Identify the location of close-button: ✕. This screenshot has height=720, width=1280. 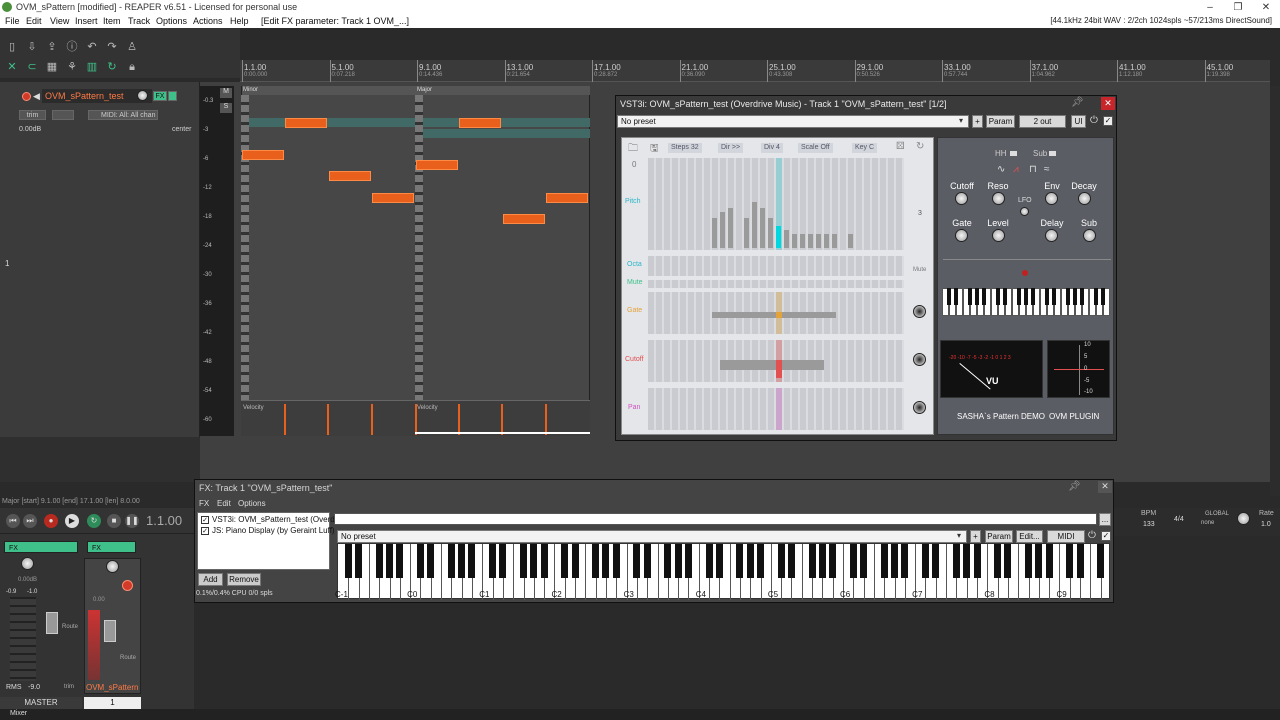
(1266, 7).